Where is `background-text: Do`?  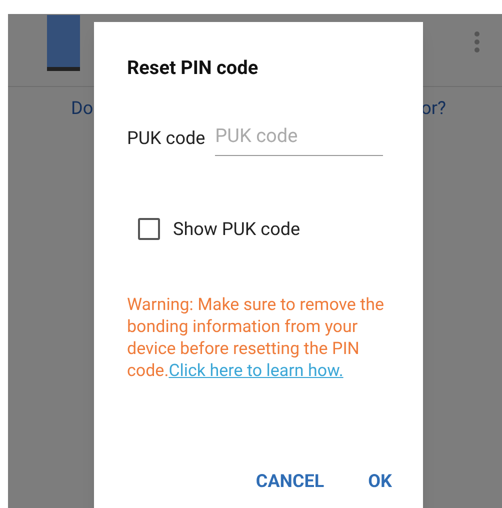 background-text: Do is located at coordinates (82, 109).